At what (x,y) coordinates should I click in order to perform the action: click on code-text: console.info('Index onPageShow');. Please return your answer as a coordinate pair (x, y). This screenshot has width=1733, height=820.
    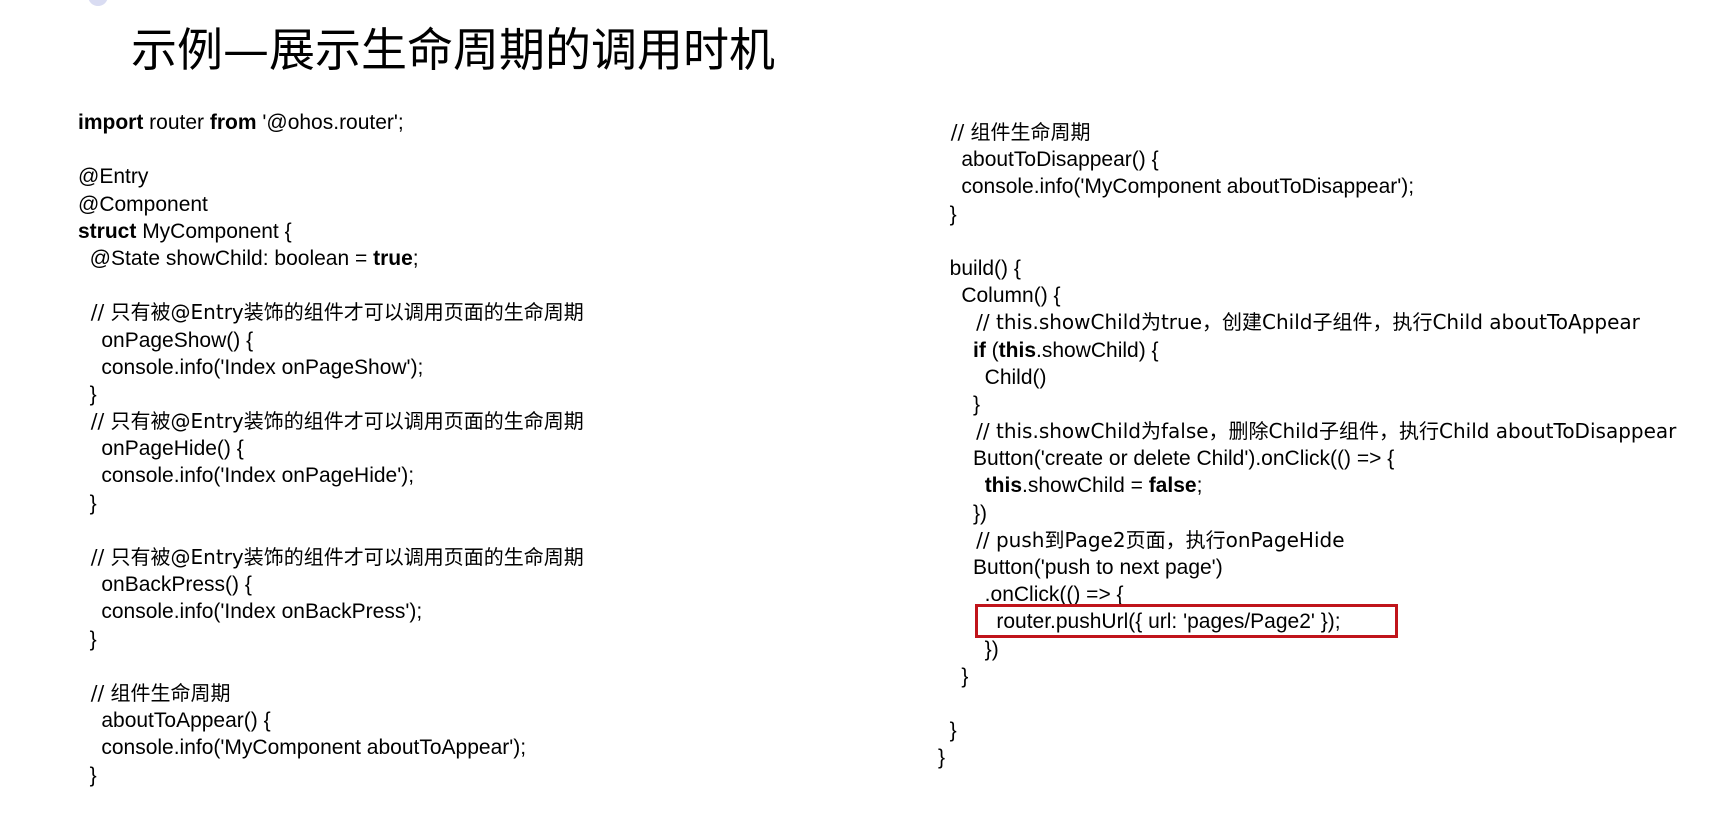
    Looking at the image, I should click on (251, 367).